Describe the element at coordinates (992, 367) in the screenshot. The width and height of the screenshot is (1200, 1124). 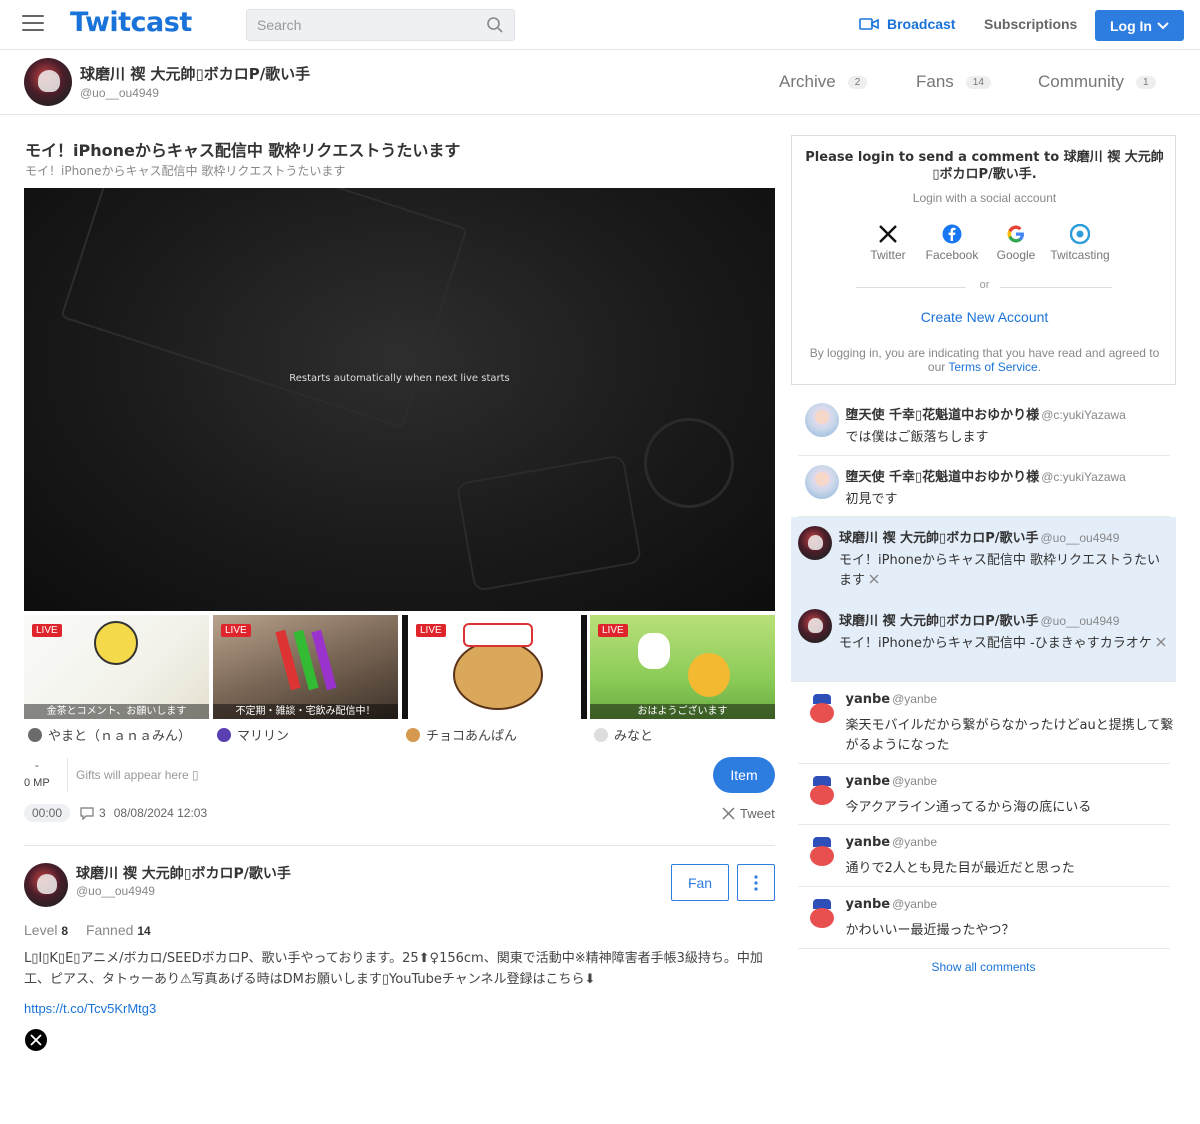
I see `terms-of-service-link: Terms of Service` at that location.